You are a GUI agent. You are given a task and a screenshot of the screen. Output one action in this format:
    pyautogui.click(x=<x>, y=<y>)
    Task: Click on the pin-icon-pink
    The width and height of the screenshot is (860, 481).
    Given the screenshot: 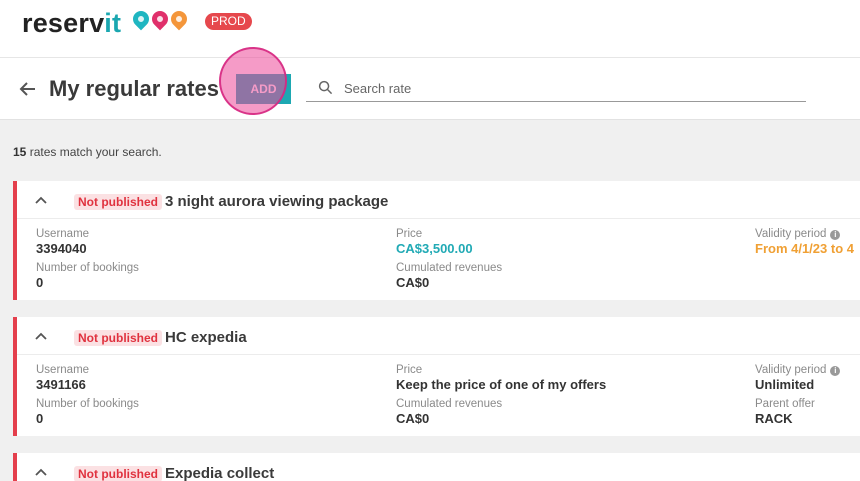 What is the action you would take?
    pyautogui.click(x=160, y=19)
    